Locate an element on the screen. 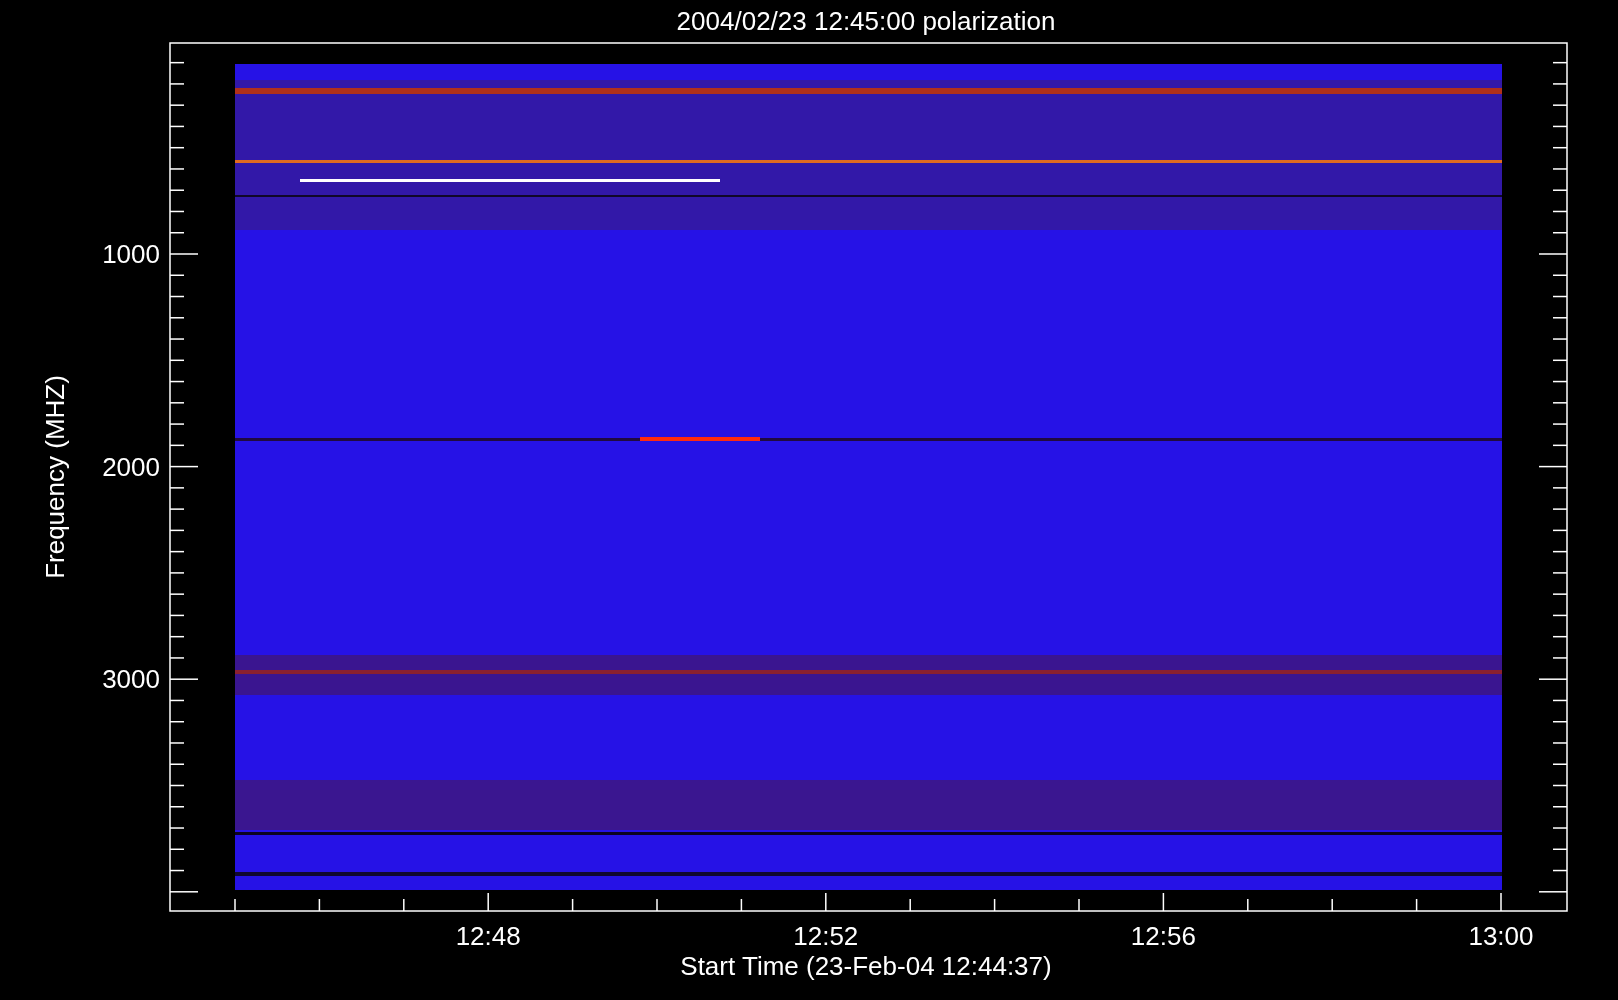 This screenshot has height=1000, width=1618. y-axis-label: Frequency (MHZ) is located at coordinates (55, 477).